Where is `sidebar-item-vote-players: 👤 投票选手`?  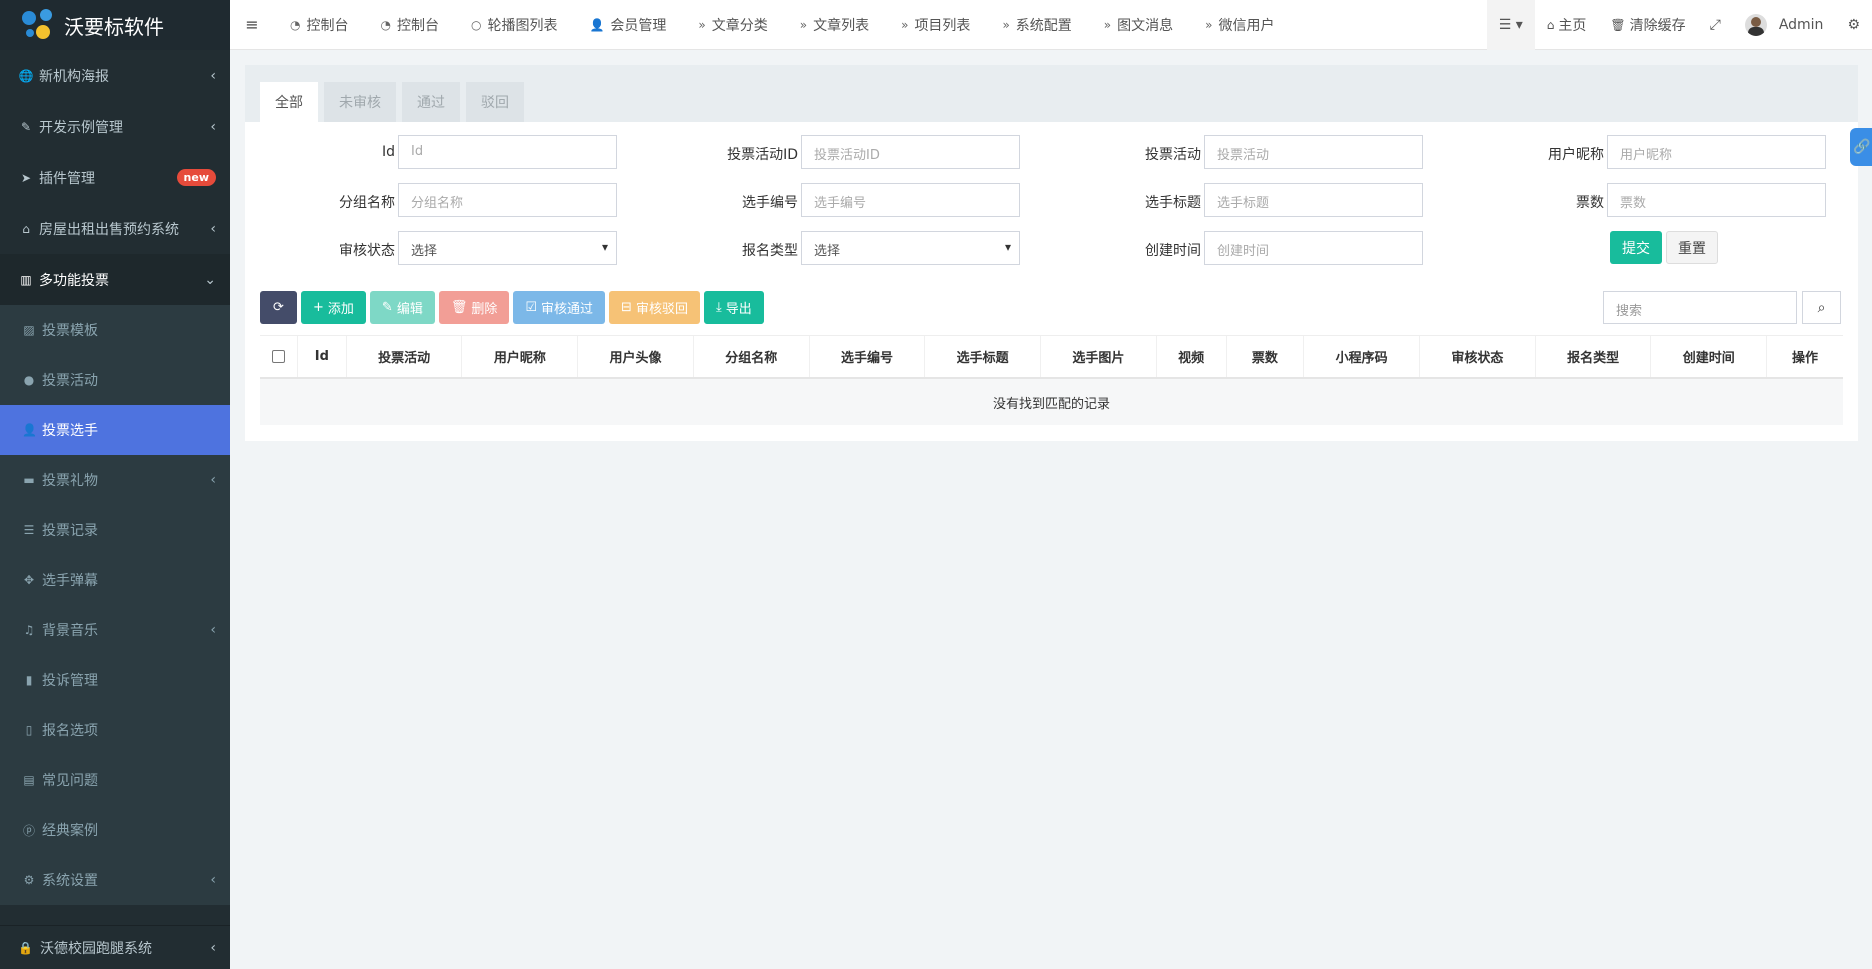
sidebar-item-vote-players: 👤 投票选手 is located at coordinates (115, 430).